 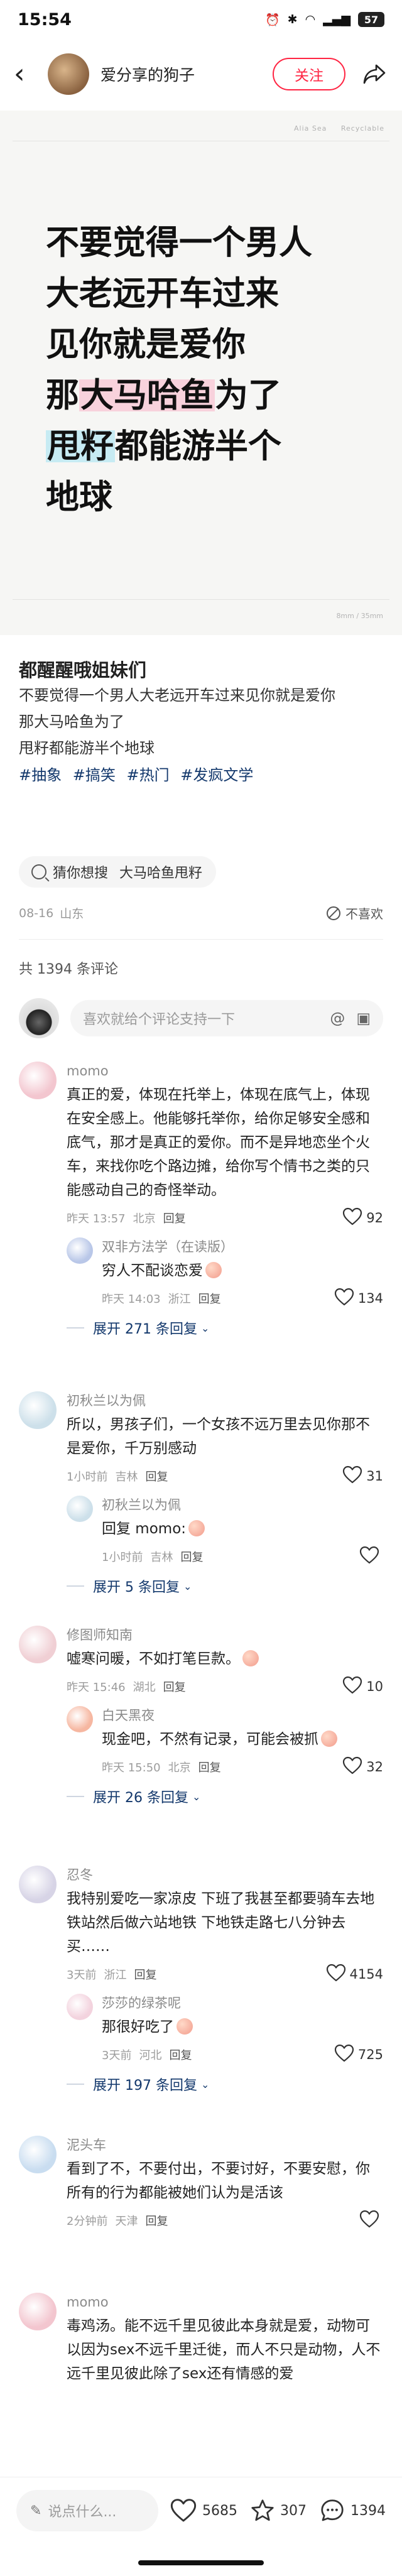 I want to click on divider, so click(x=201, y=940).